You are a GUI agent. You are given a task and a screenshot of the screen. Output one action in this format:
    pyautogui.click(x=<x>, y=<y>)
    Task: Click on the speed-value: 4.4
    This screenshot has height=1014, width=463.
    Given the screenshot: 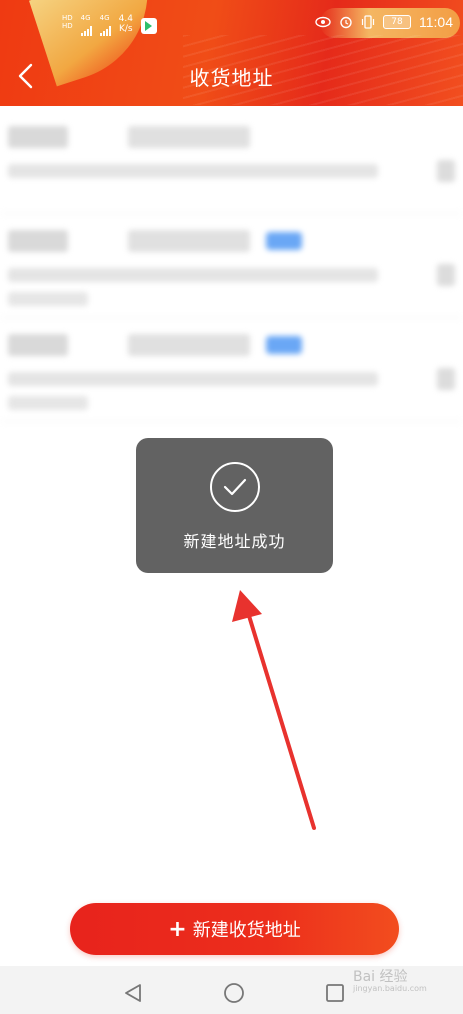 What is the action you would take?
    pyautogui.click(x=125, y=19)
    